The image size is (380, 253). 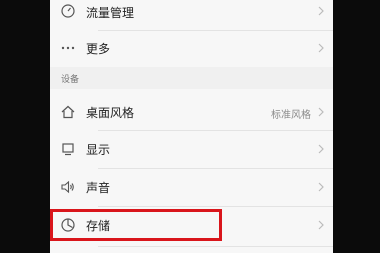 What do you see at coordinates (110, 13) in the screenshot?
I see `settings-item-label: 流量管理` at bounding box center [110, 13].